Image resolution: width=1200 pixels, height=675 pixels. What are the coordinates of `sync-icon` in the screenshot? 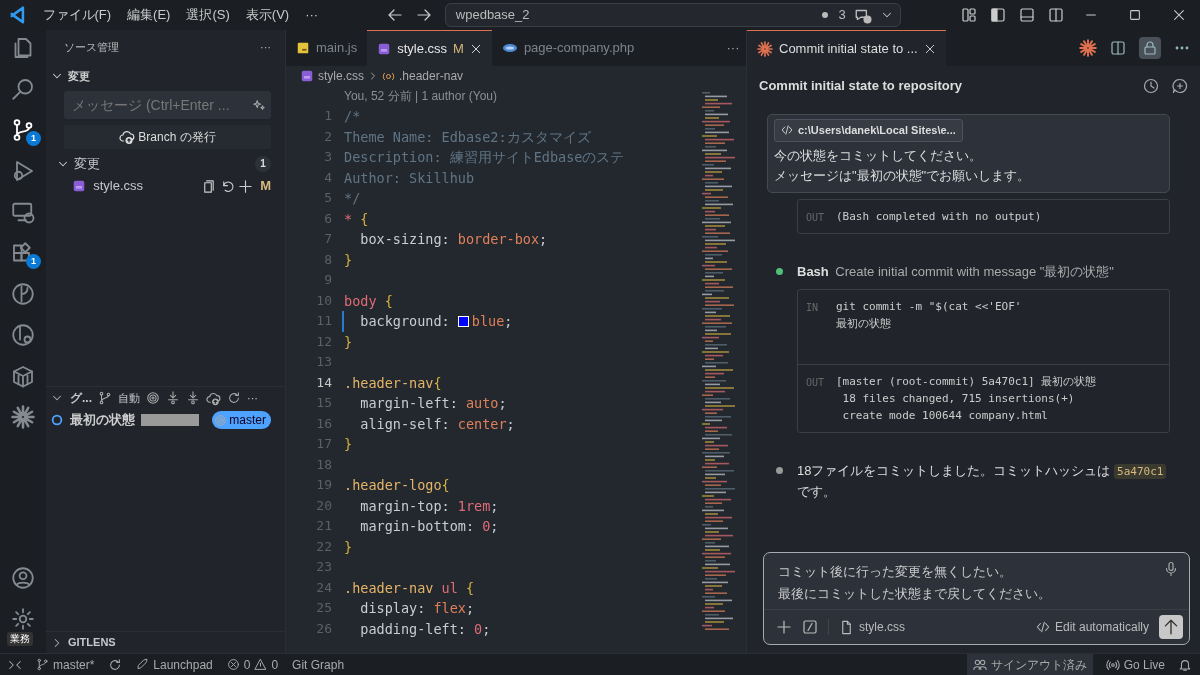 It's located at (115, 664).